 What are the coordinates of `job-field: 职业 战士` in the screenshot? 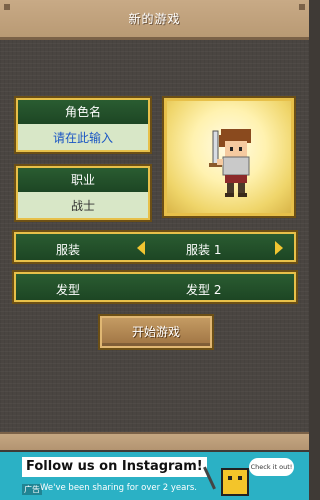 It's located at (83, 193).